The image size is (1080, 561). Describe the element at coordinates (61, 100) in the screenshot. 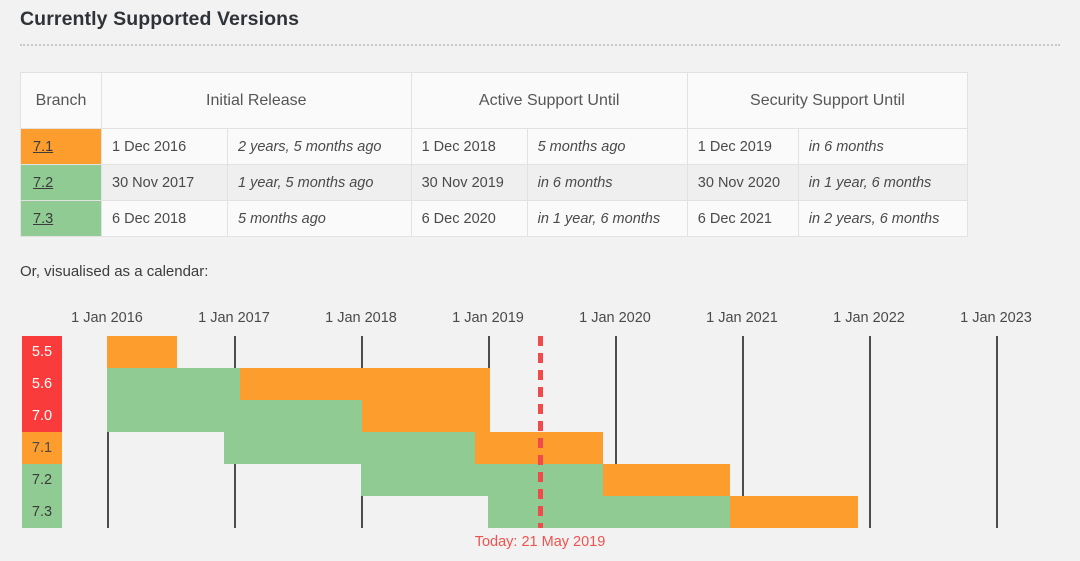

I see `column-header-branch: Branch` at that location.